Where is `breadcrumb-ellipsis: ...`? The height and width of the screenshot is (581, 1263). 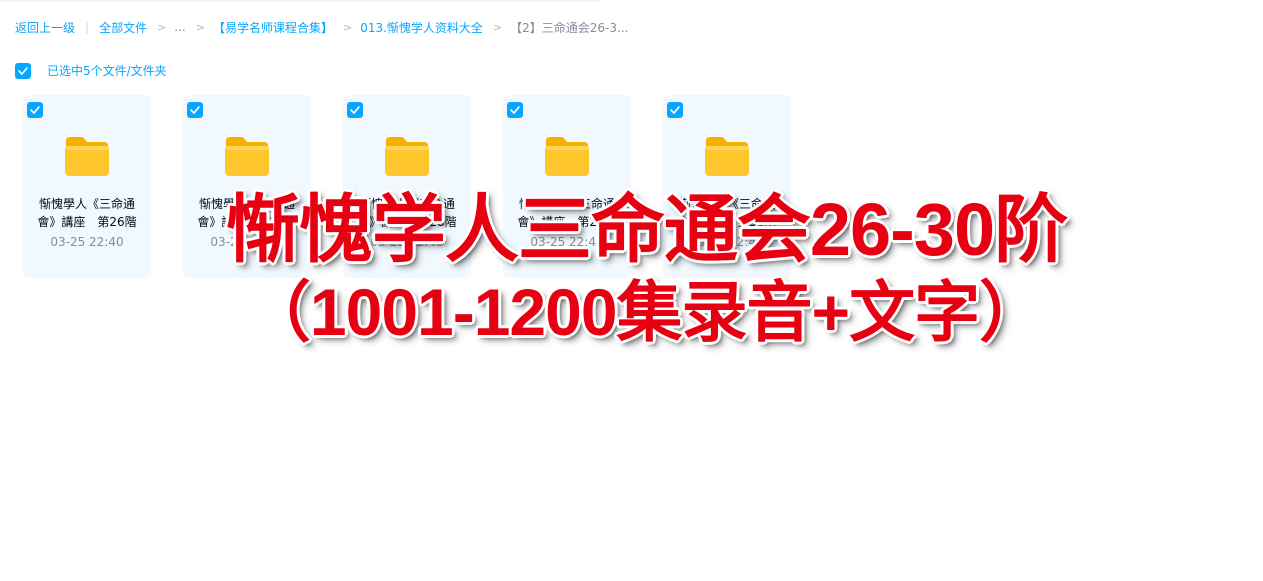 breadcrumb-ellipsis: ... is located at coordinates (179, 27).